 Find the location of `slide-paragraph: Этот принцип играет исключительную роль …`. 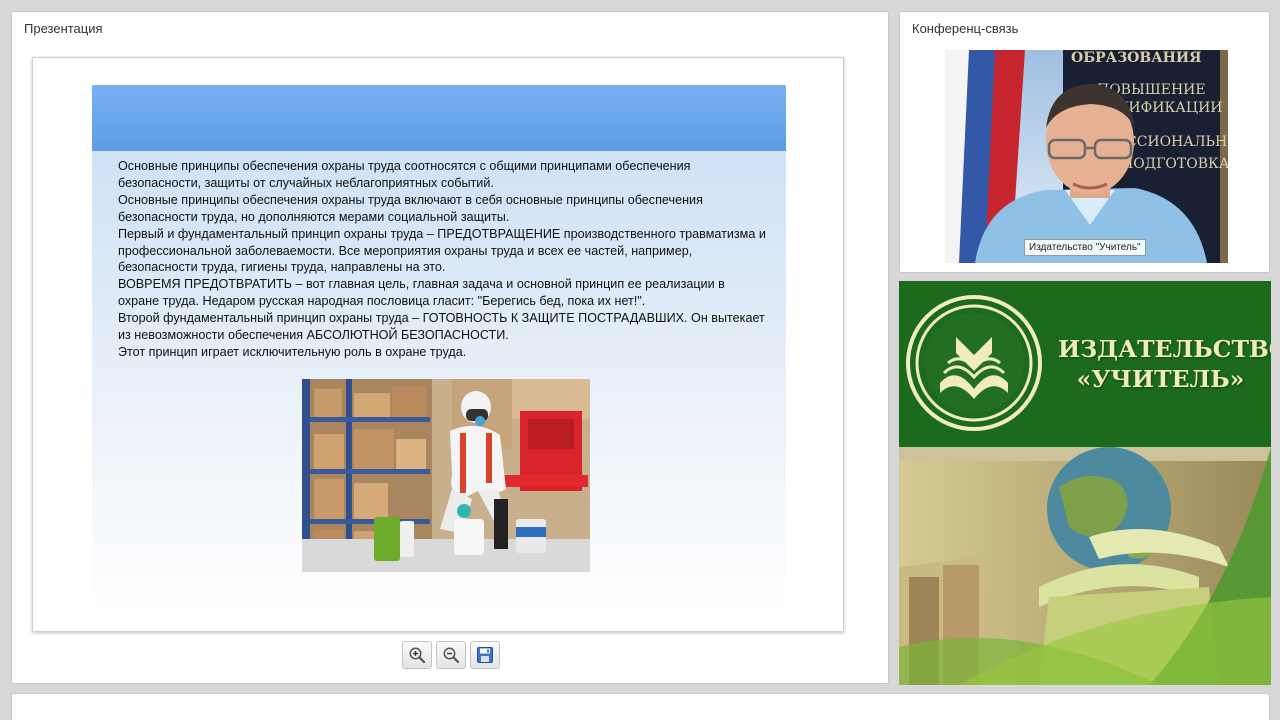

slide-paragraph: Этот принцип играет исключительную роль … is located at coordinates (292, 351).